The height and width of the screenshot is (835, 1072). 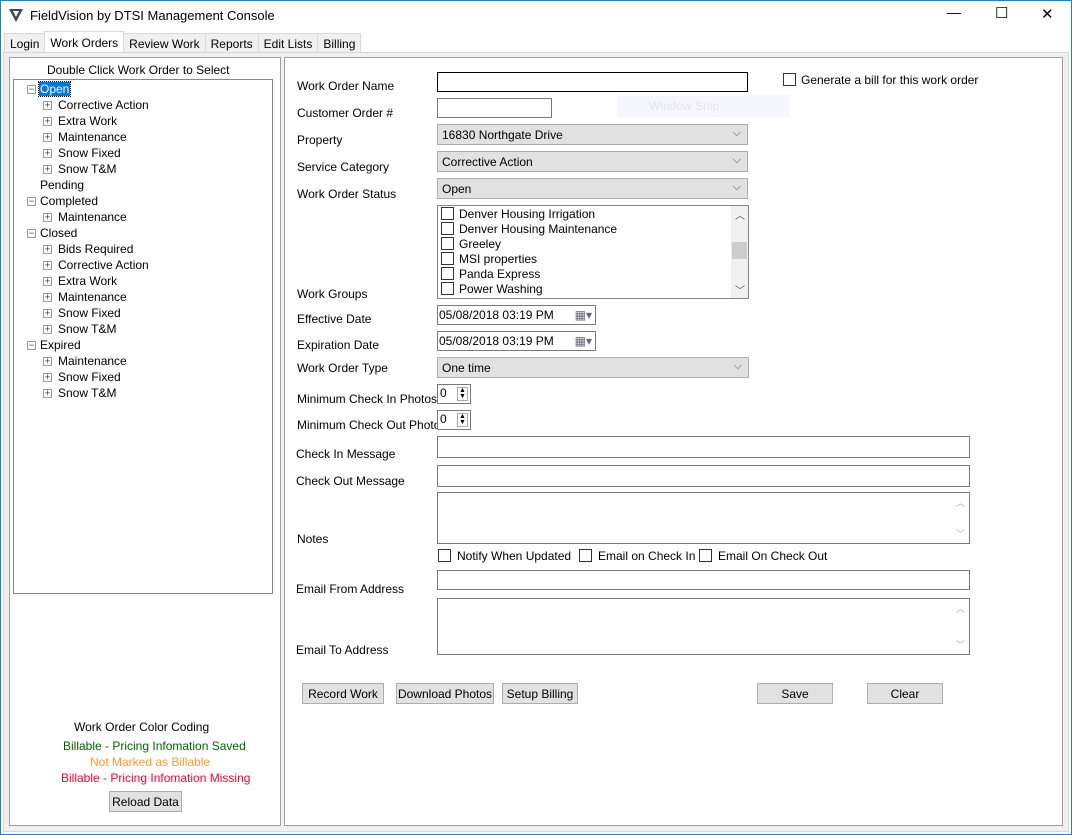 I want to click on work-group-item: MSI properties, so click(x=489, y=259).